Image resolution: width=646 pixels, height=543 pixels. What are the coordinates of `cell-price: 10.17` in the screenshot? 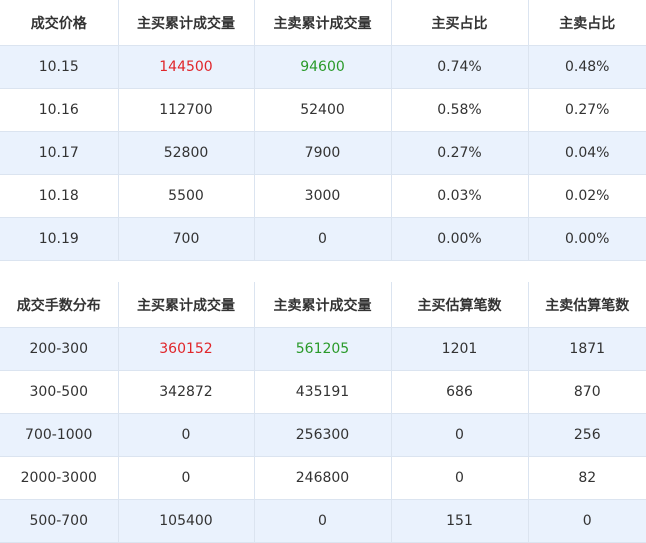 It's located at (59, 153).